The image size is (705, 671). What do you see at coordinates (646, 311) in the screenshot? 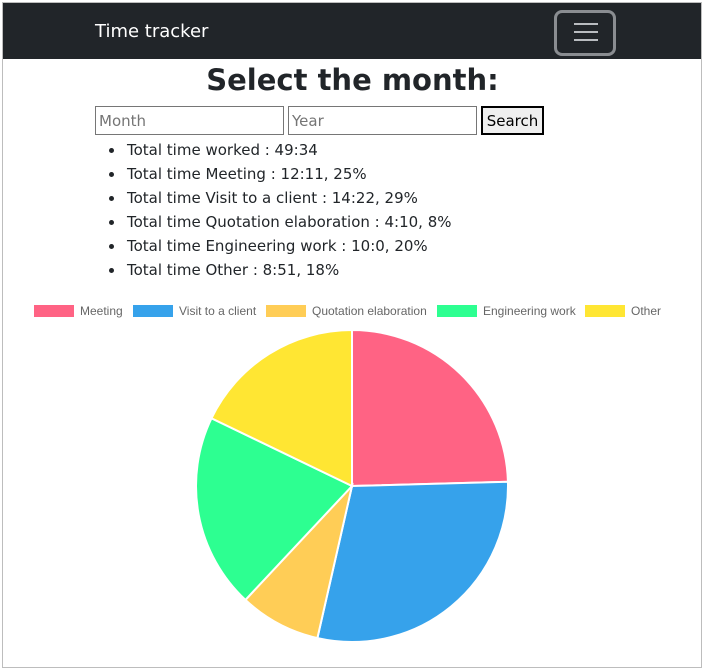
I see `legend-label: Other` at bounding box center [646, 311].